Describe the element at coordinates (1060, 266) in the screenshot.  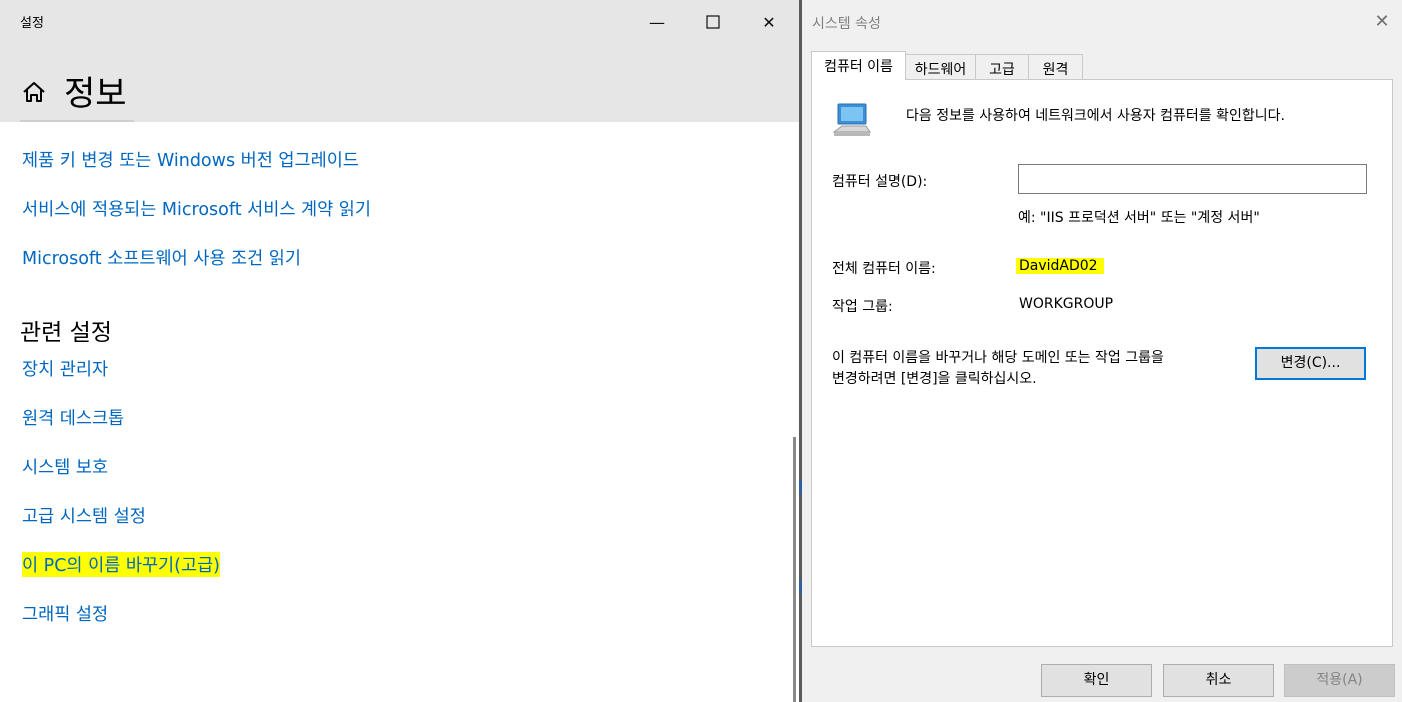
I see `full-name-value: DavidAD02` at that location.